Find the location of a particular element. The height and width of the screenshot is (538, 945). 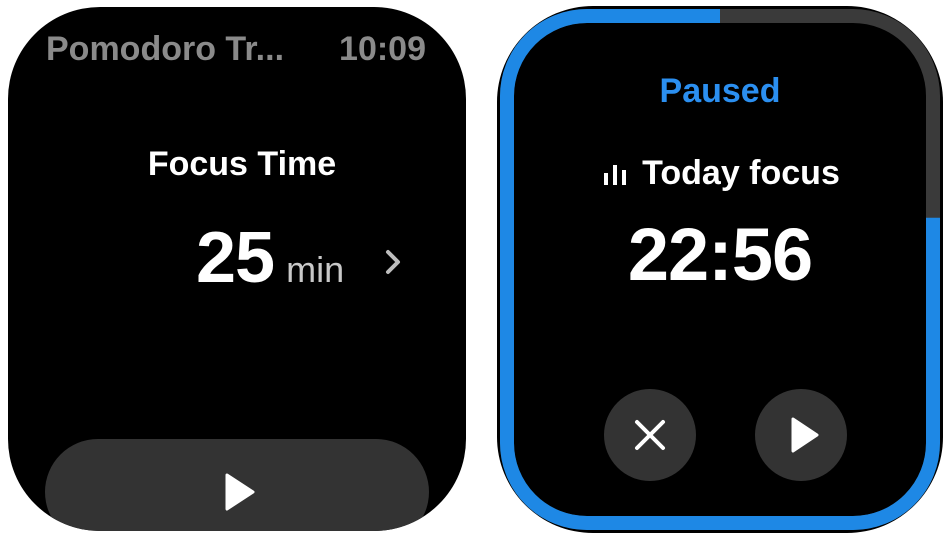

today-focus-heading: Today focus is located at coordinates (720, 173).